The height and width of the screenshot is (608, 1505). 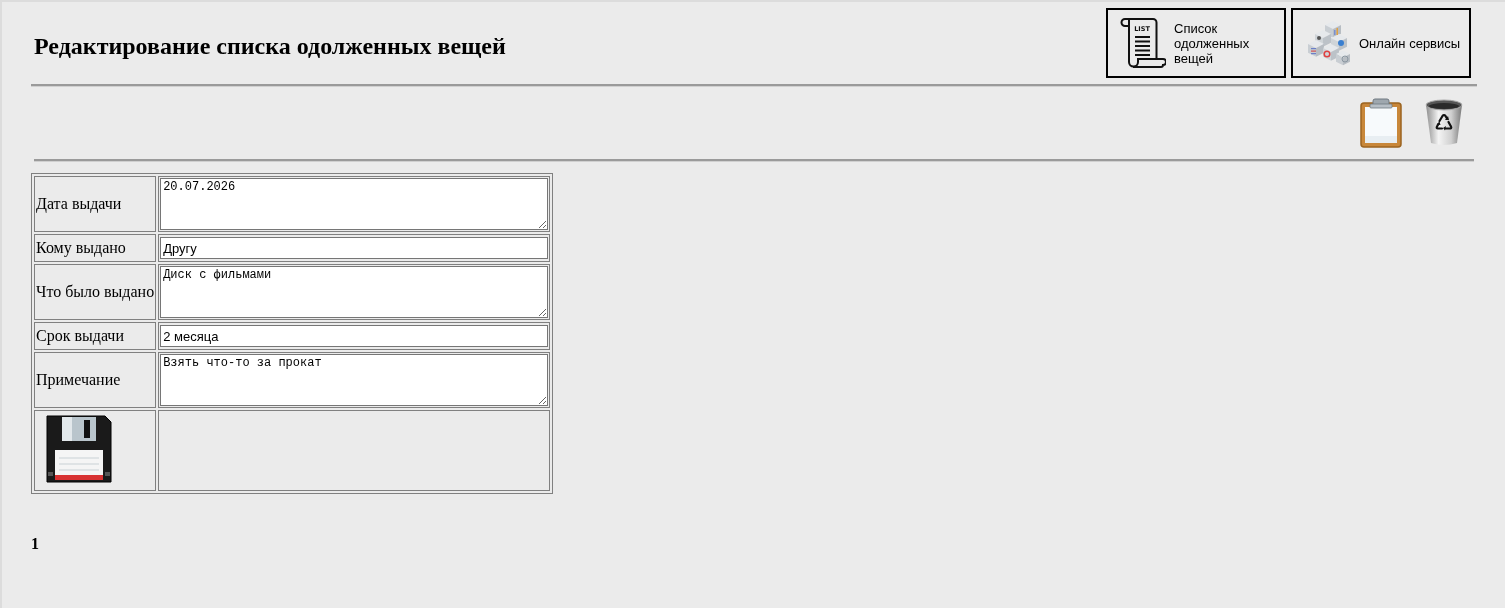 I want to click on field-label: Дата выдачи, so click(x=95, y=204).